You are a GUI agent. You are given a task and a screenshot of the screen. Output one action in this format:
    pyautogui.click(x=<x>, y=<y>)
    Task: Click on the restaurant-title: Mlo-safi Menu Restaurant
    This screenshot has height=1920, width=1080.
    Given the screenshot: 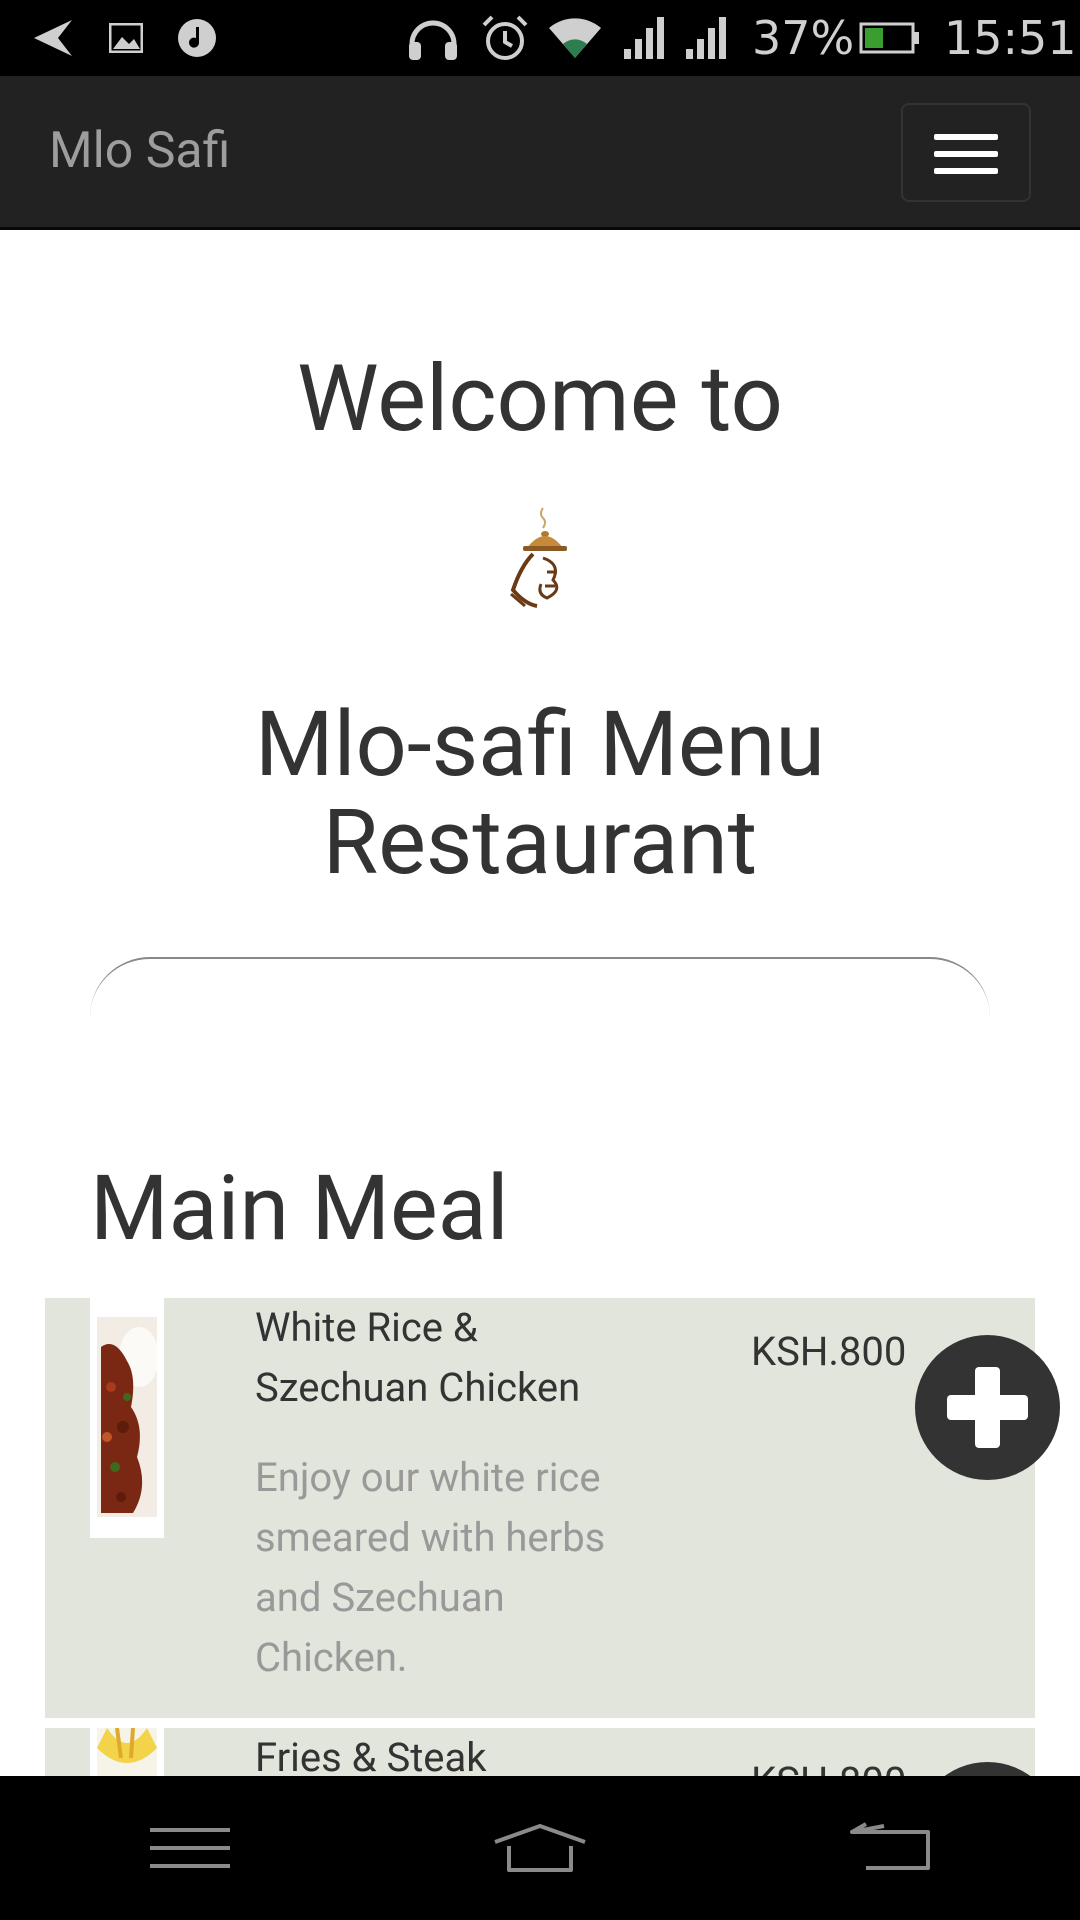 What is the action you would take?
    pyautogui.click(x=540, y=794)
    